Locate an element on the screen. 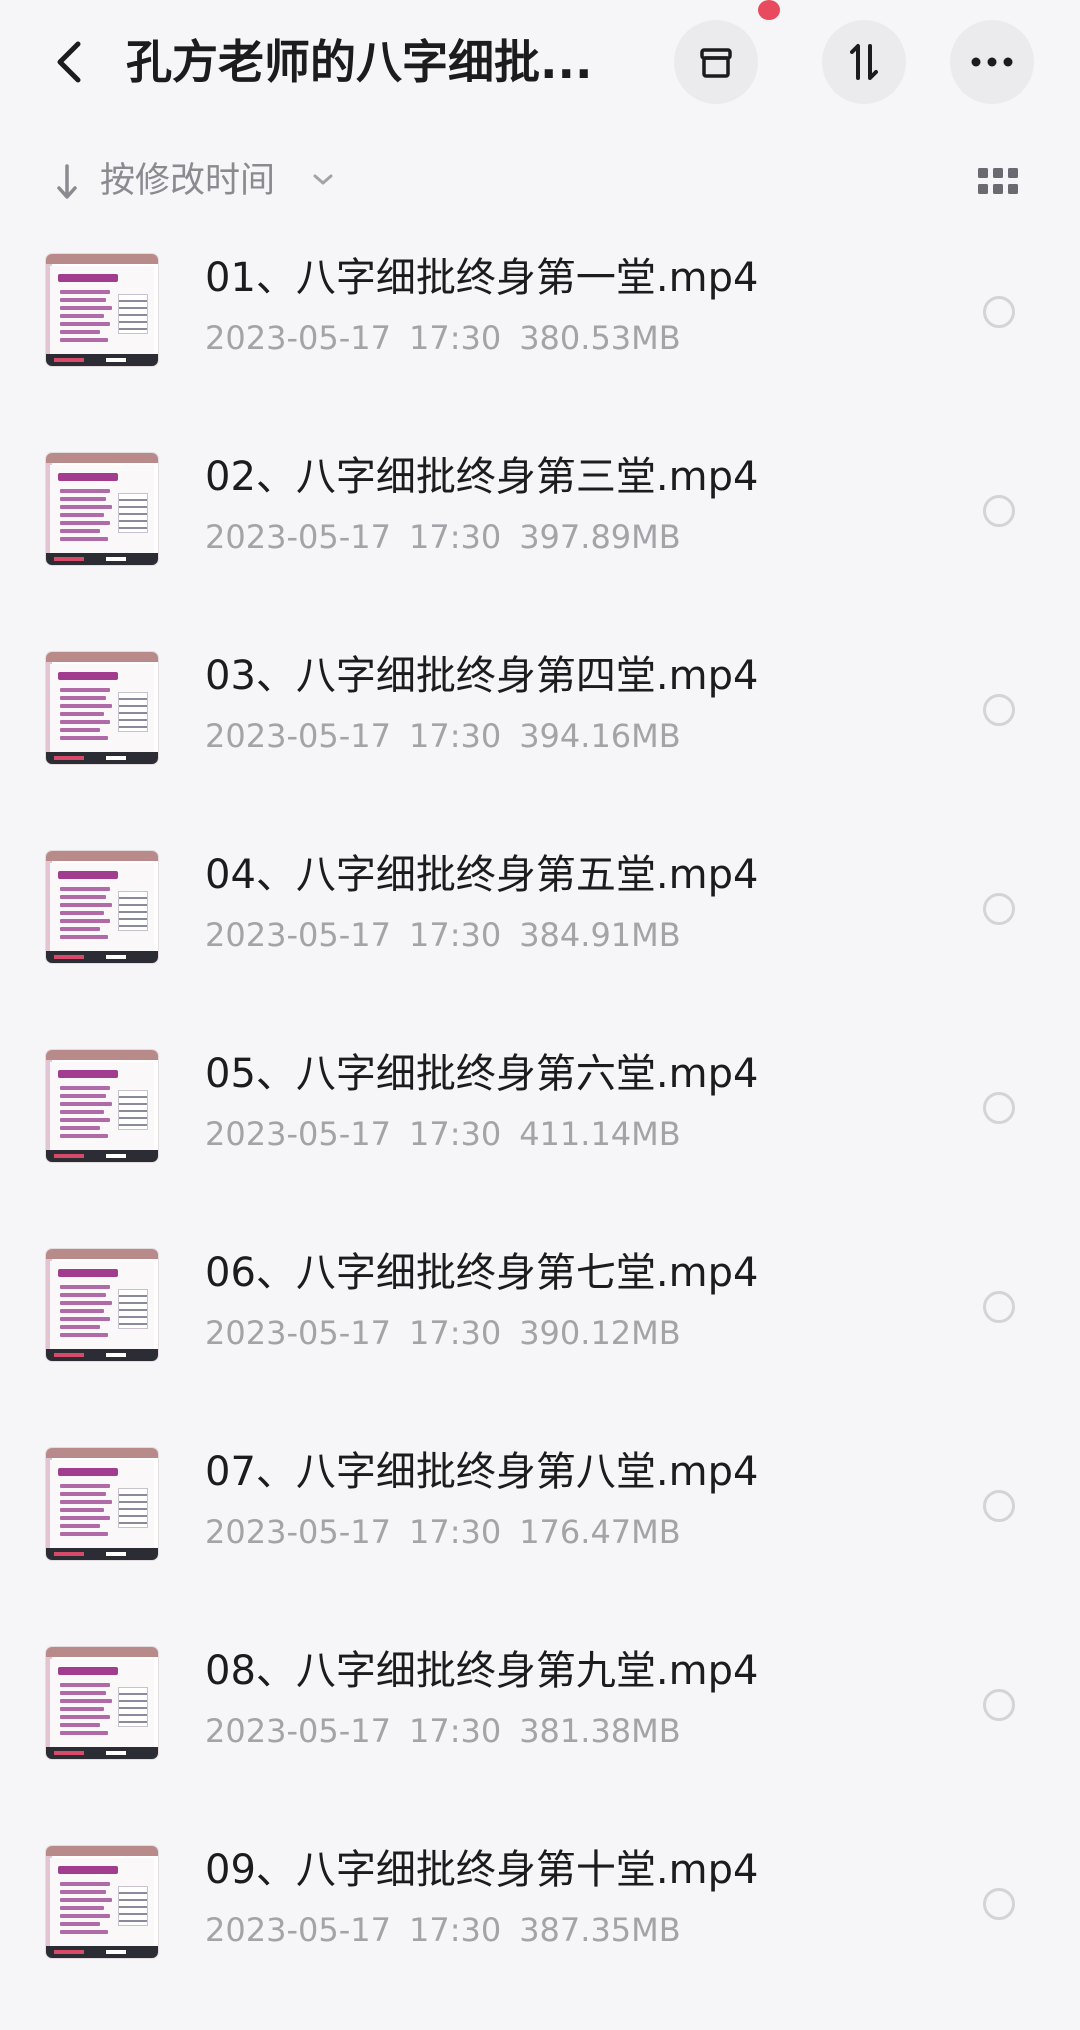 This screenshot has height=2030, width=1080. file-name: 03、八字细批终身第四堂.mp4 is located at coordinates (482, 676).